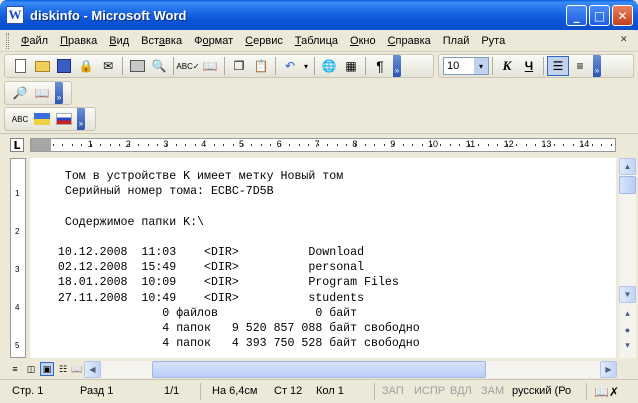  What do you see at coordinates (200, 313) in the screenshot?
I see `document-line: 0 файлов 0 байт` at bounding box center [200, 313].